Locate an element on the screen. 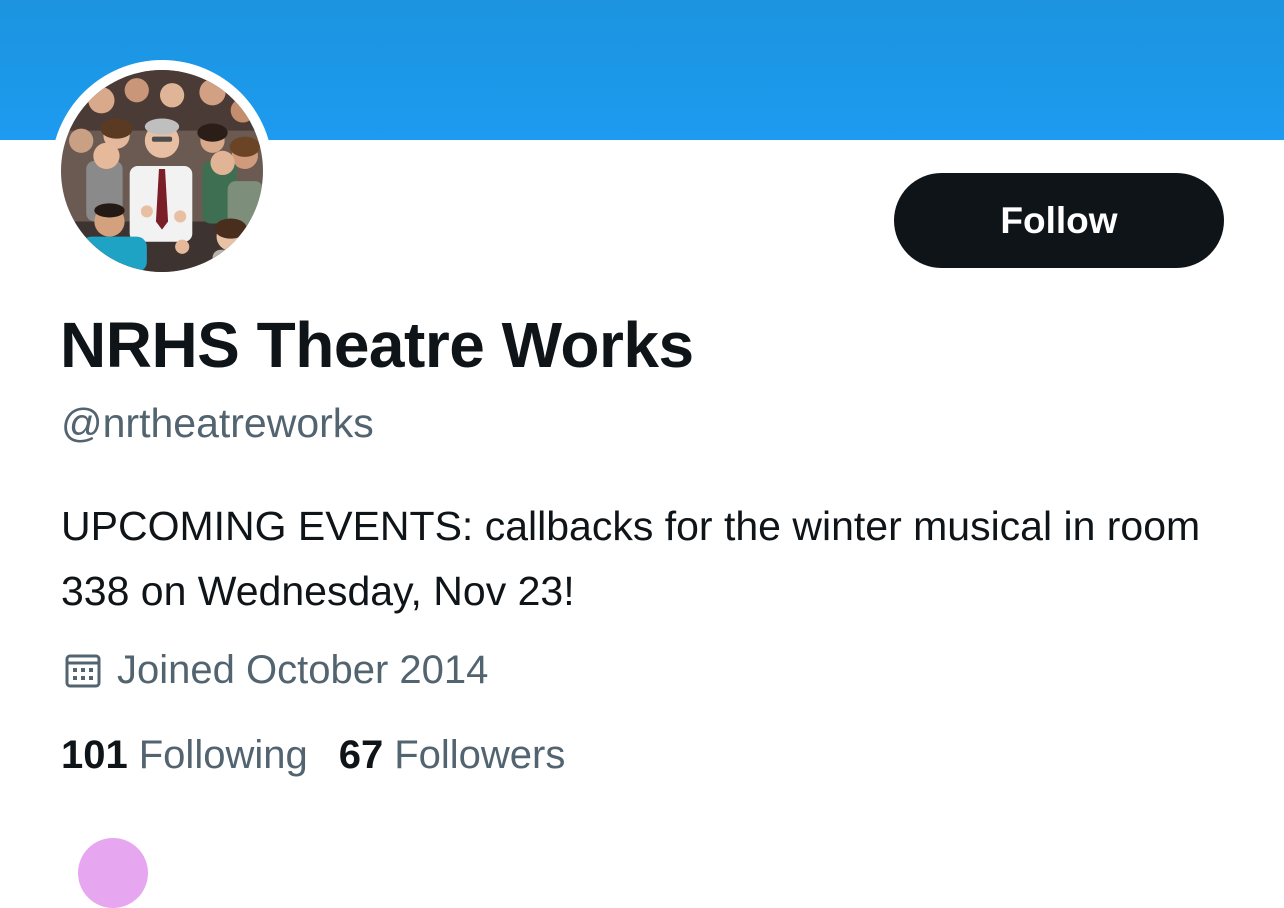  joined-date: Joined October 2014 is located at coordinates (275, 670).